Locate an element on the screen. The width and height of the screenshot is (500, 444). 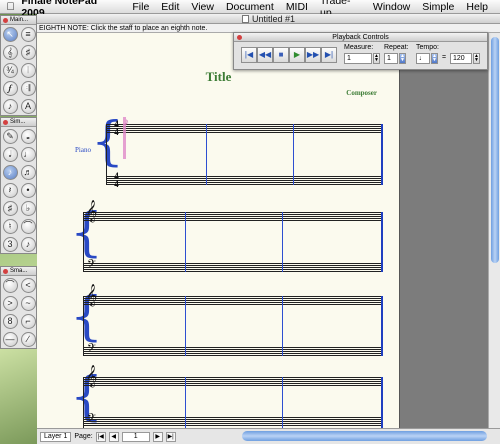
rewind-button: ◀◀ is located at coordinates (265, 55).